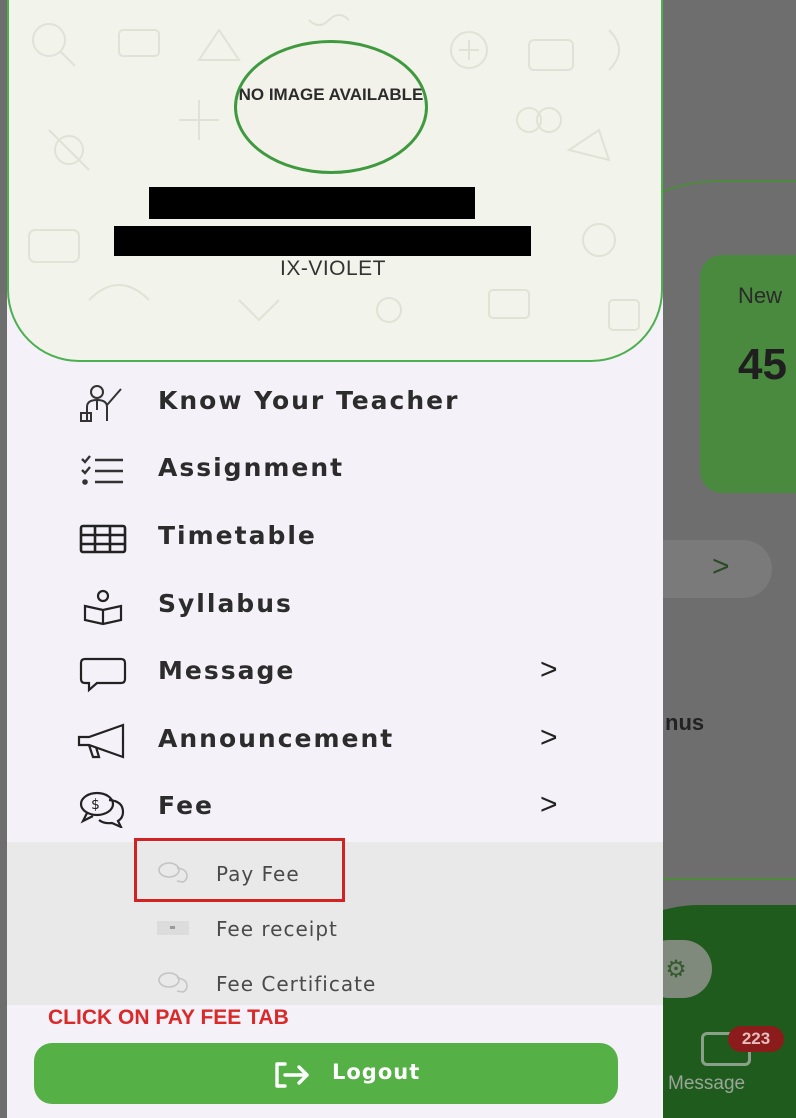 This screenshot has width=796, height=1118. What do you see at coordinates (102, 809) in the screenshot?
I see `money-chat-icon: $` at bounding box center [102, 809].